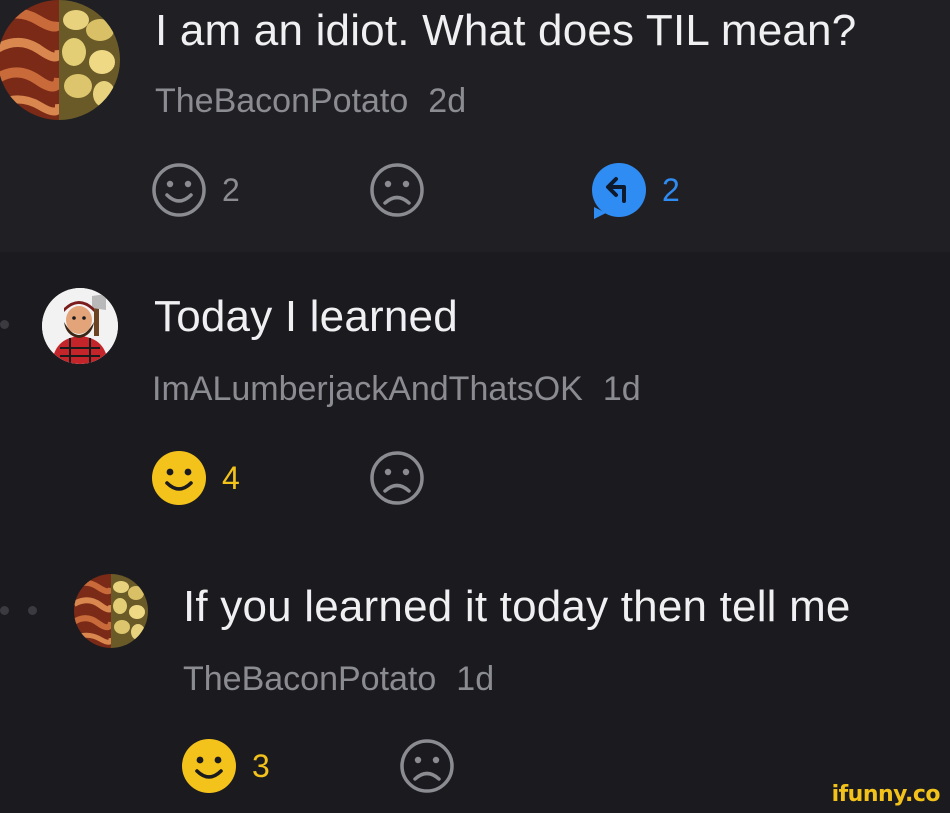  Describe the element at coordinates (671, 189) in the screenshot. I see `reply-count: 2` at that location.